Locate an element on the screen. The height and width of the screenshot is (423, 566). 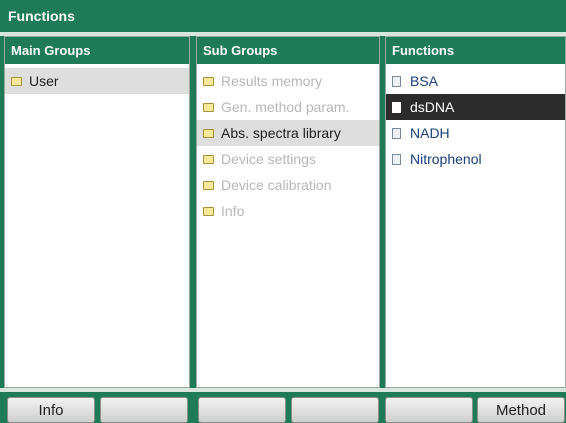
sub-group-item-results-memory: Results memory is located at coordinates (288, 81).